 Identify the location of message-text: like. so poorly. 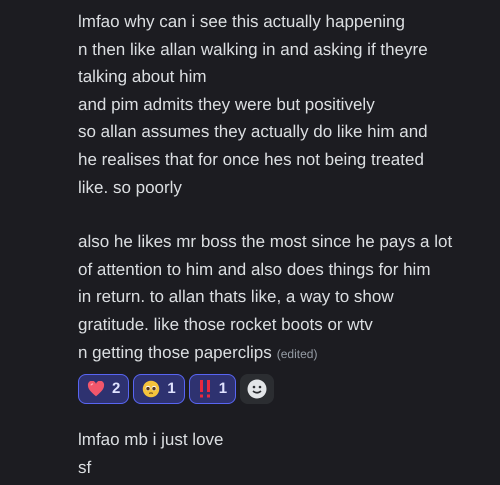
(130, 187).